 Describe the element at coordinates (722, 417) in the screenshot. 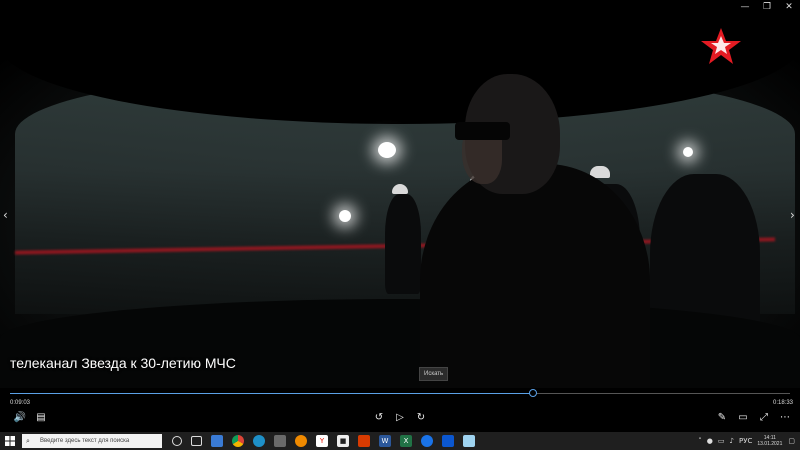

I see `edit-icon: ✎` at that location.